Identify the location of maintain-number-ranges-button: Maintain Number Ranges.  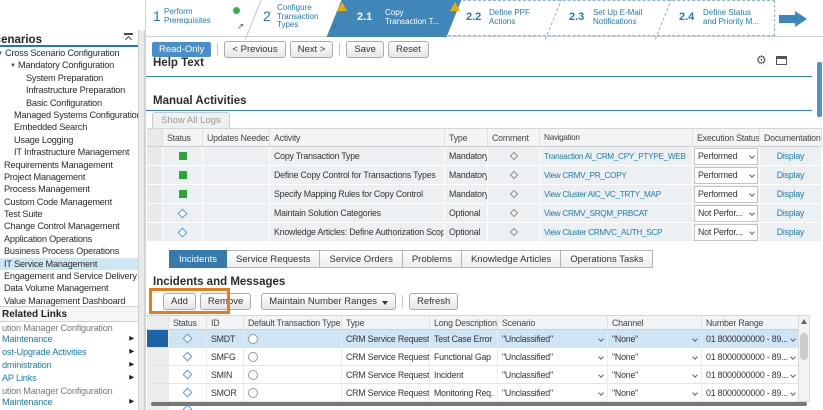
(329, 301).